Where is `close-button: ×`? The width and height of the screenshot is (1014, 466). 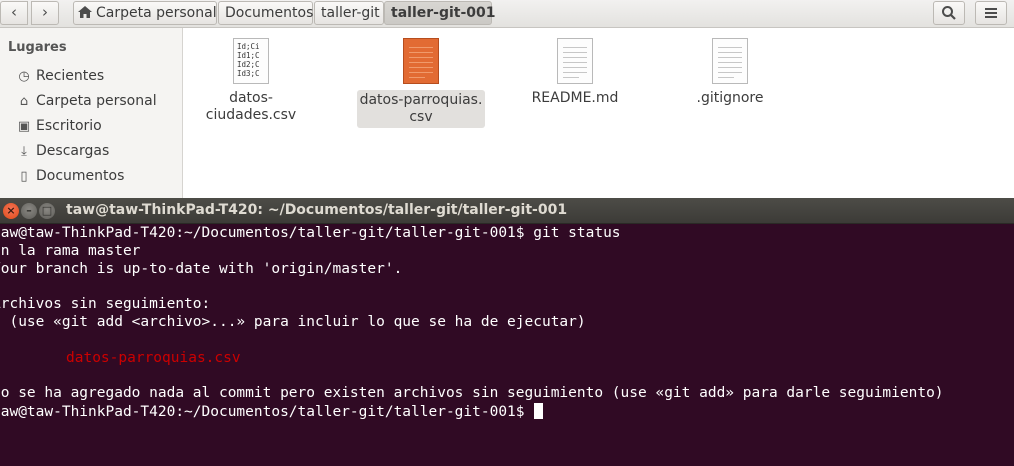 close-button: × is located at coordinates (11, 211).